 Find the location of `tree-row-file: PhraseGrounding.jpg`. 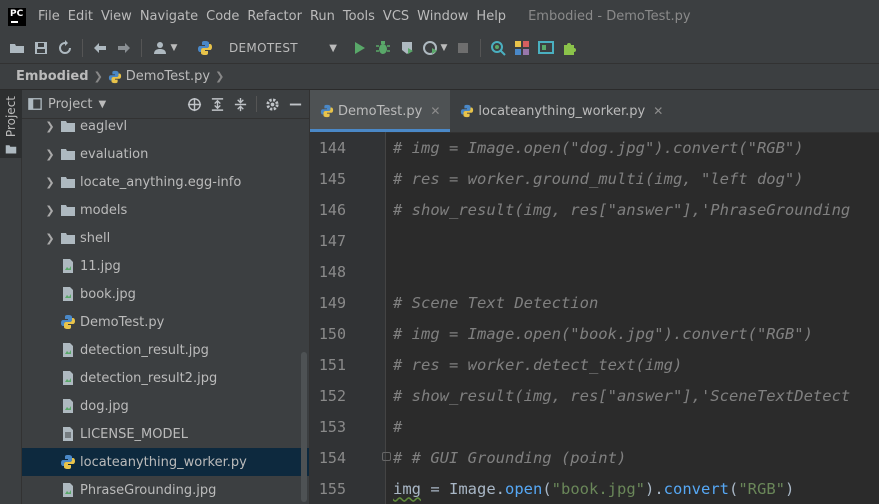

tree-row-file: PhraseGrounding.jpg is located at coordinates (165, 490).